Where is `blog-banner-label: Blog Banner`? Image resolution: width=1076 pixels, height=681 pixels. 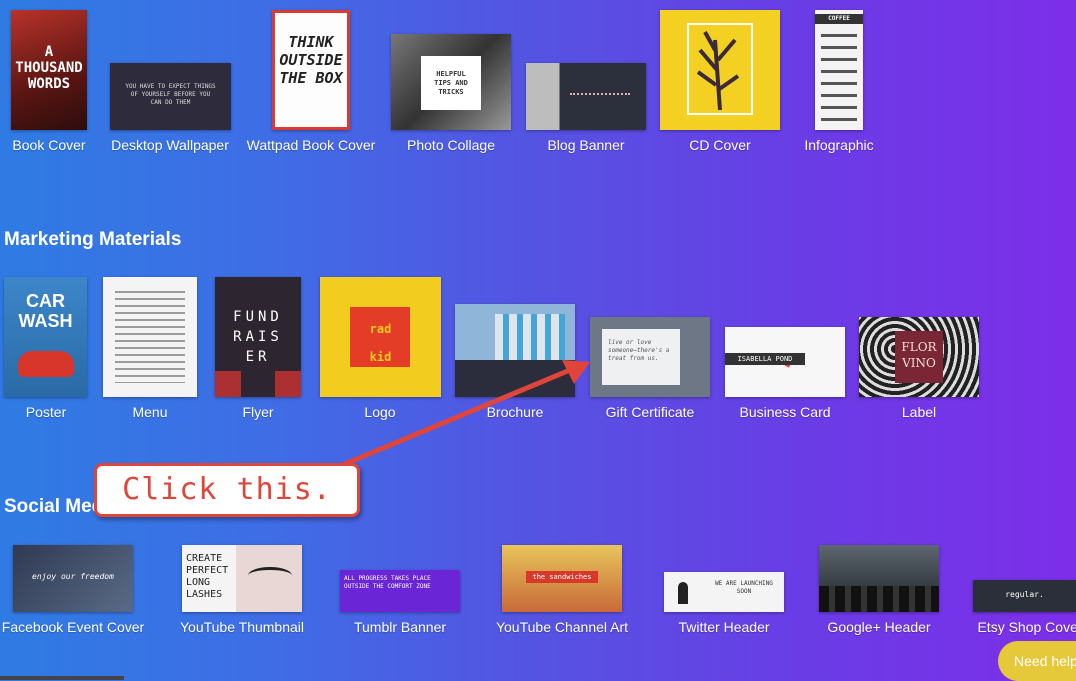 blog-banner-label: Blog Banner is located at coordinates (586, 145).